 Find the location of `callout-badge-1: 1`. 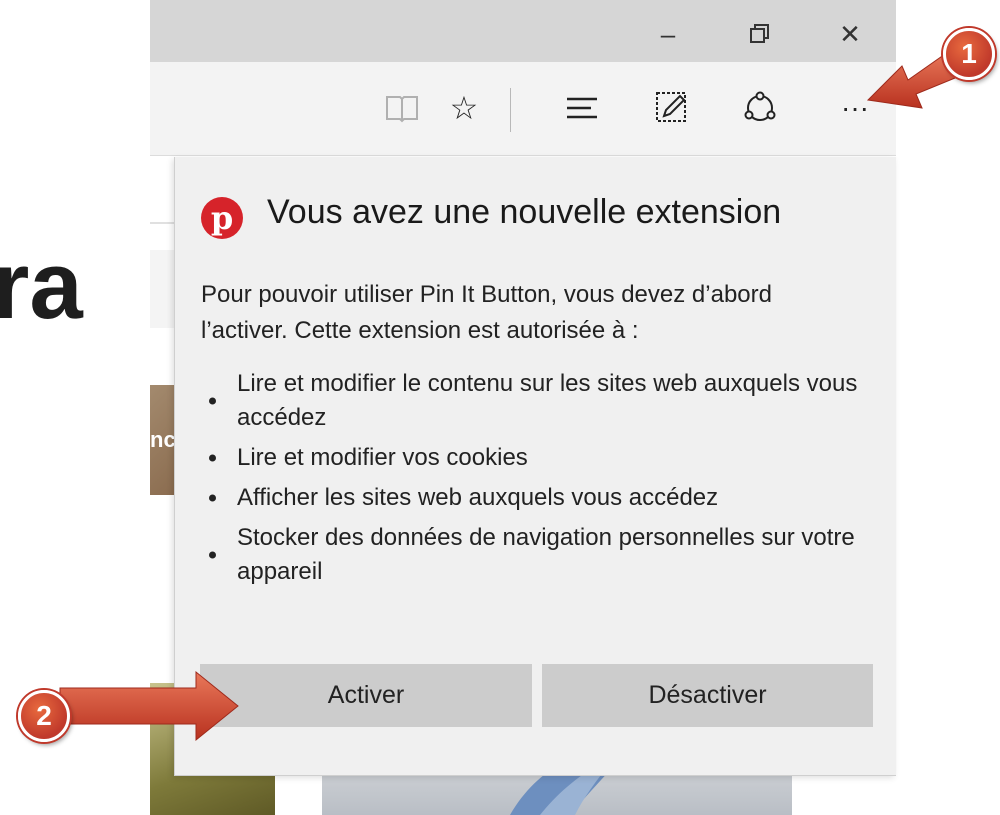

callout-badge-1: 1 is located at coordinates (969, 54).